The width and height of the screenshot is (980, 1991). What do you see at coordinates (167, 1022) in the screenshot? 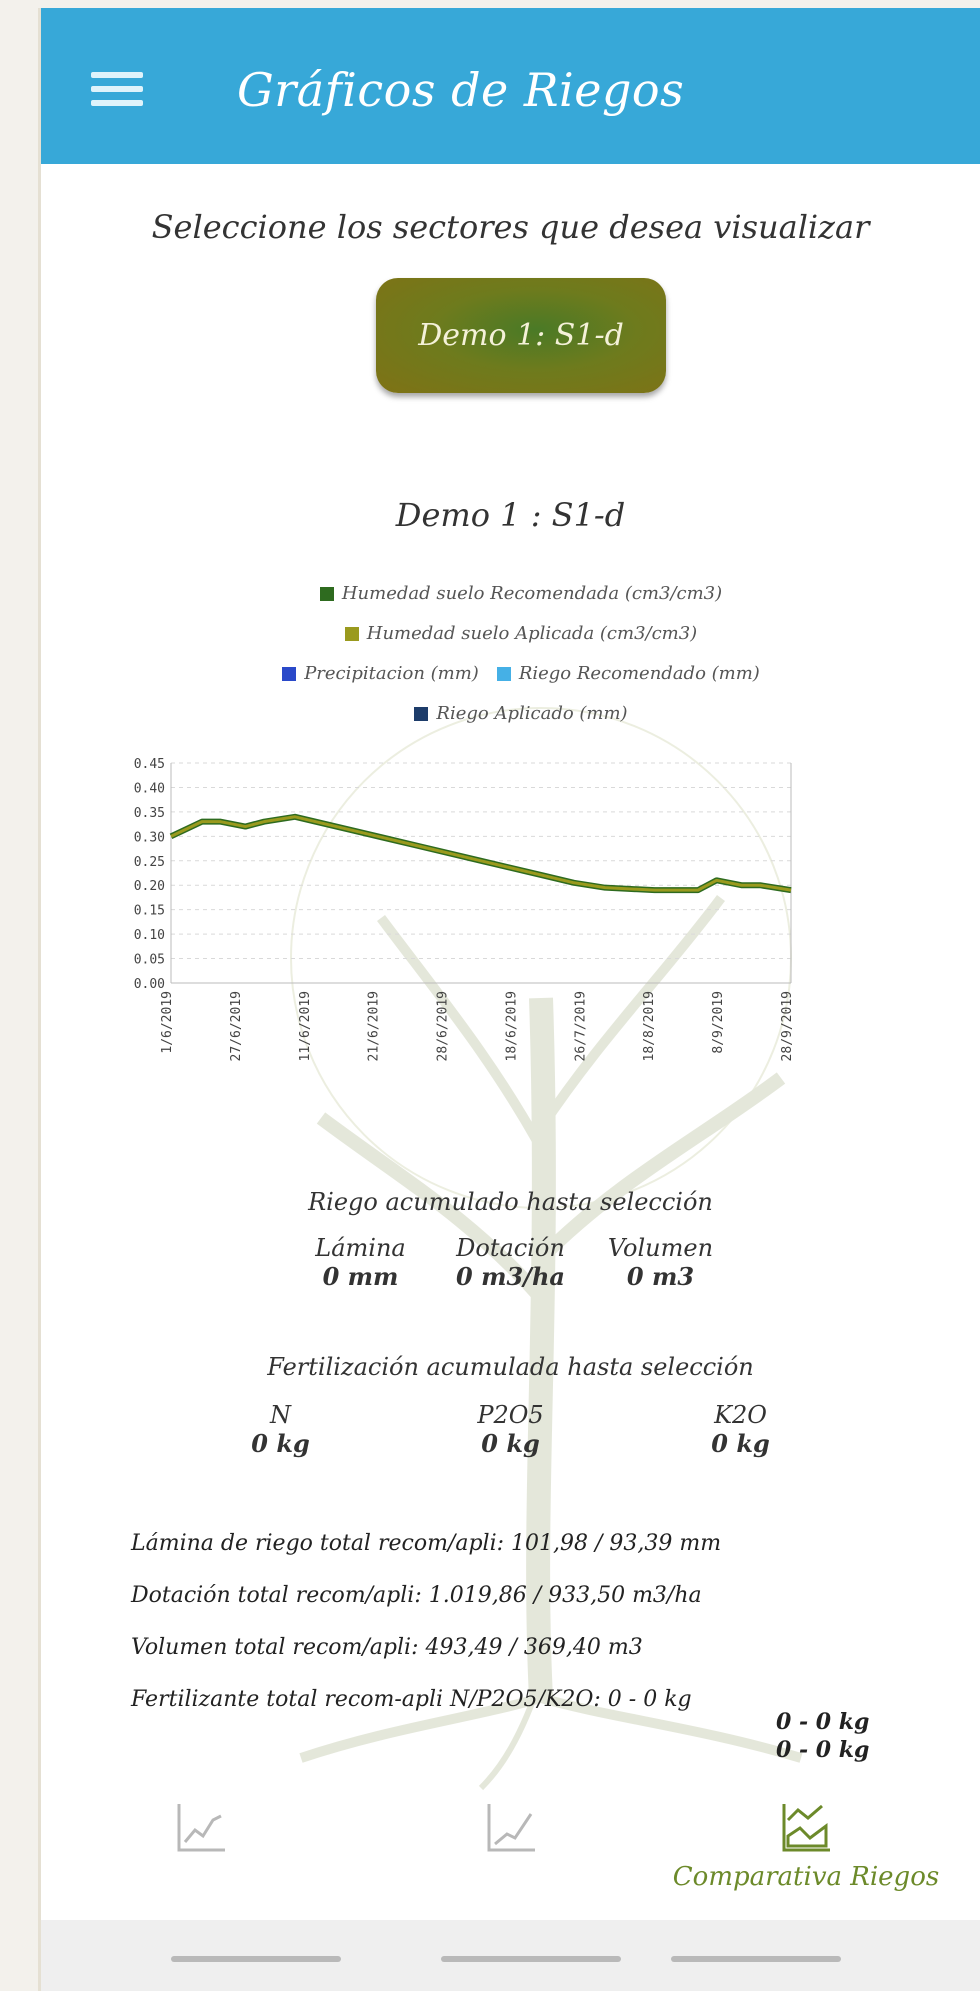
I see `x-tick-label: 1/6/2019` at bounding box center [167, 1022].